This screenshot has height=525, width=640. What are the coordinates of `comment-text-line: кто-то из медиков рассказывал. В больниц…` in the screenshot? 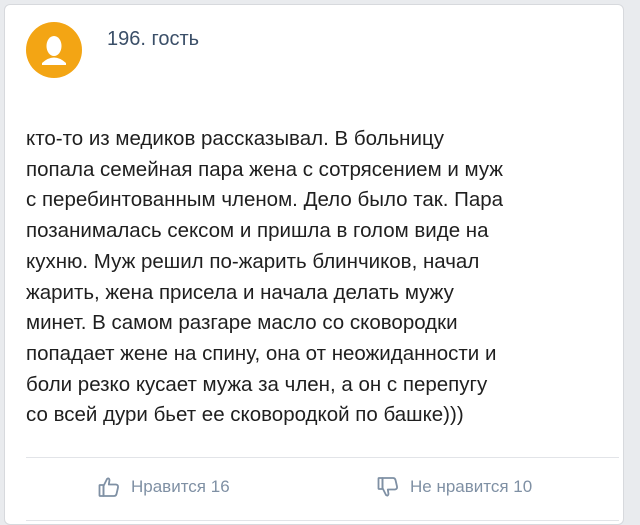 It's located at (235, 138).